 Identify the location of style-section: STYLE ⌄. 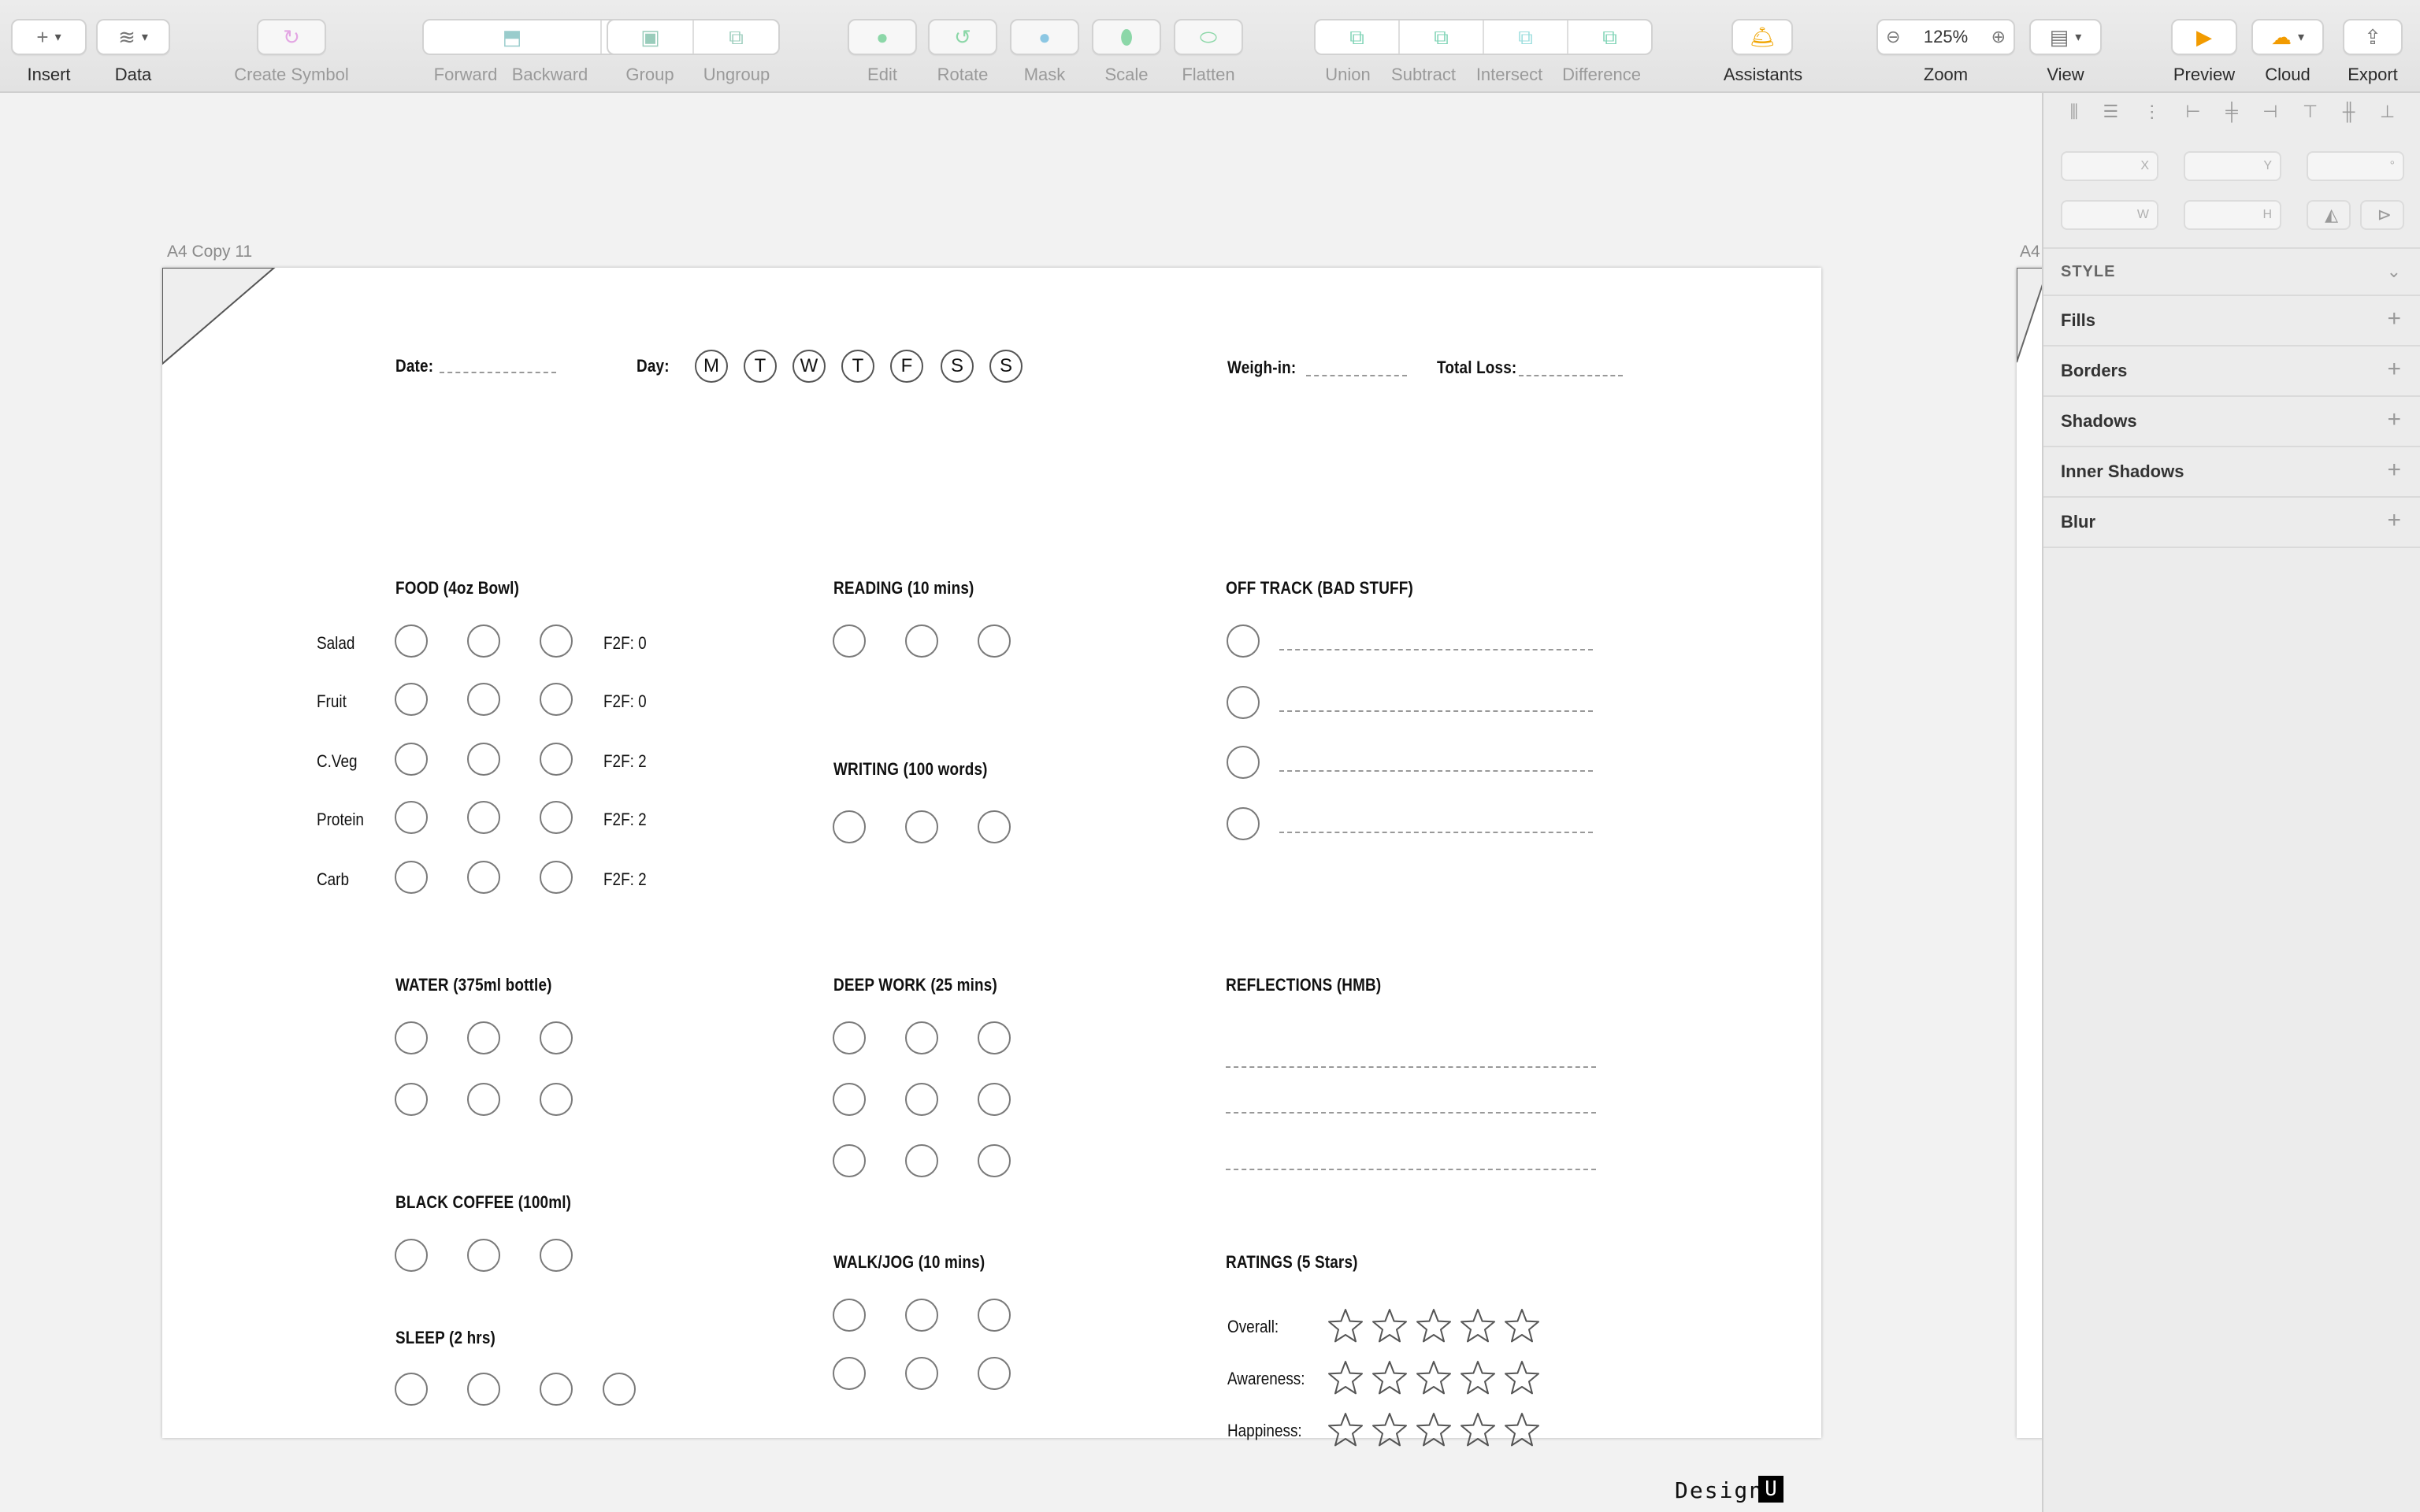
(2231, 271).